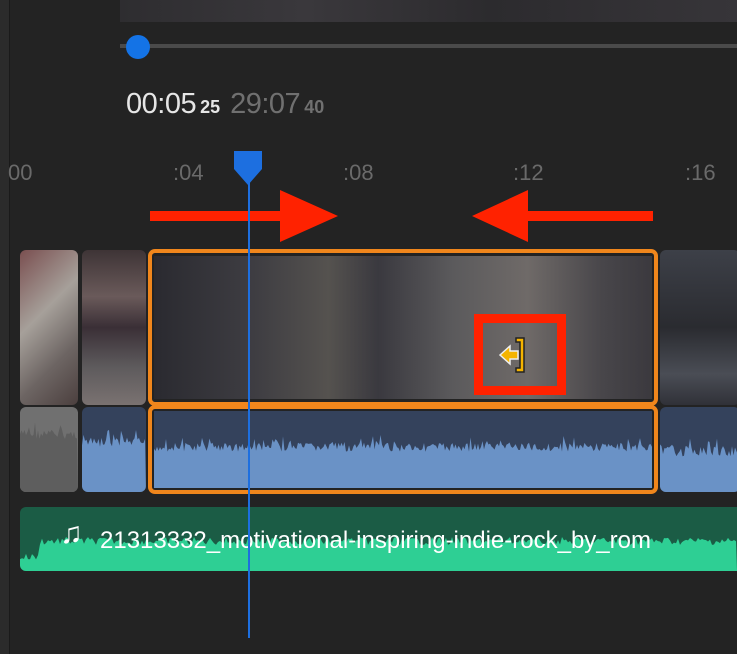  Describe the element at coordinates (562, 216) in the screenshot. I see `left-arrow-icon` at that location.